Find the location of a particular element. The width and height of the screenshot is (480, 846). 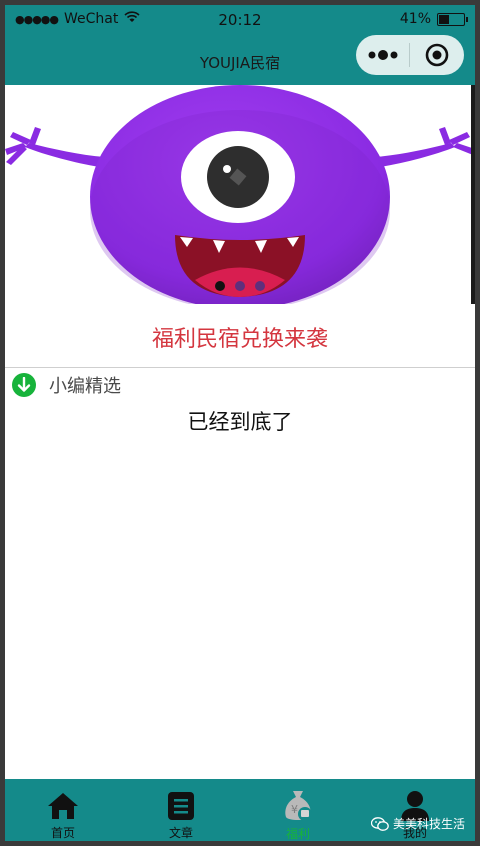

promo-headline: 福利民宿兑换来袭 is located at coordinates (240, 337).